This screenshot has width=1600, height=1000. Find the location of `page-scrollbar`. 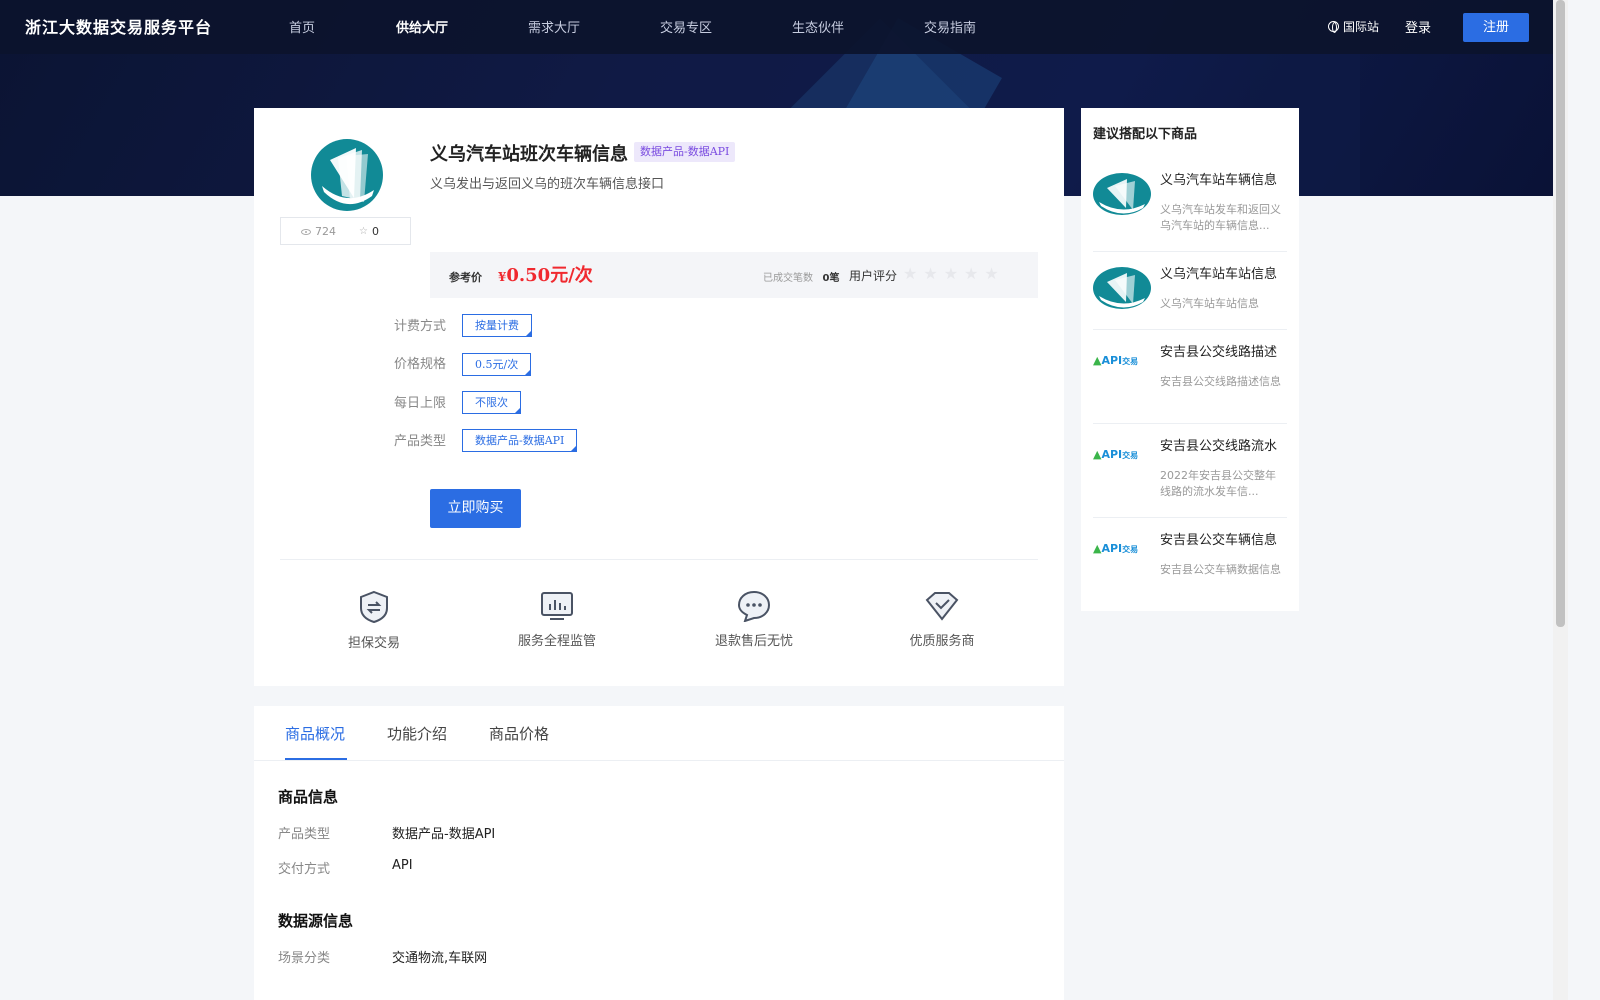

page-scrollbar is located at coordinates (1560, 500).